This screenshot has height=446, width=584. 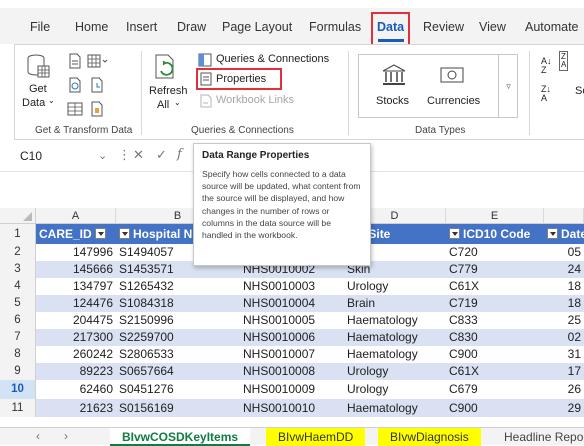 I want to click on from-file-icon, so click(x=97, y=109).